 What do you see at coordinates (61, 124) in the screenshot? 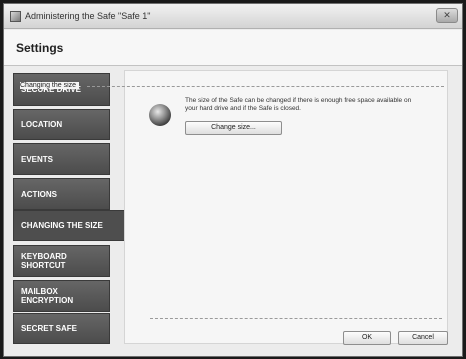
I see `nav-item-location: Location` at bounding box center [61, 124].